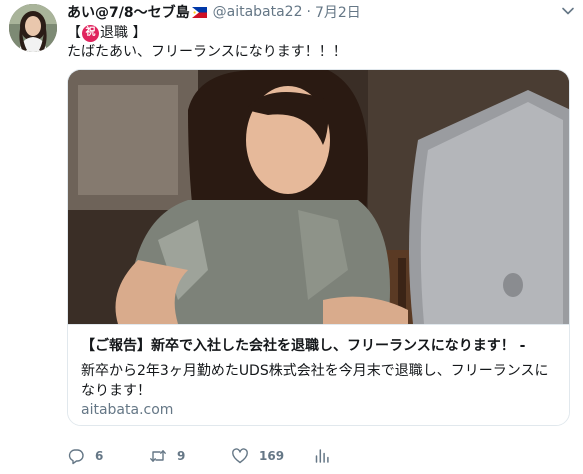 This screenshot has height=474, width=583. What do you see at coordinates (76, 457) in the screenshot?
I see `reply-icon` at bounding box center [76, 457].